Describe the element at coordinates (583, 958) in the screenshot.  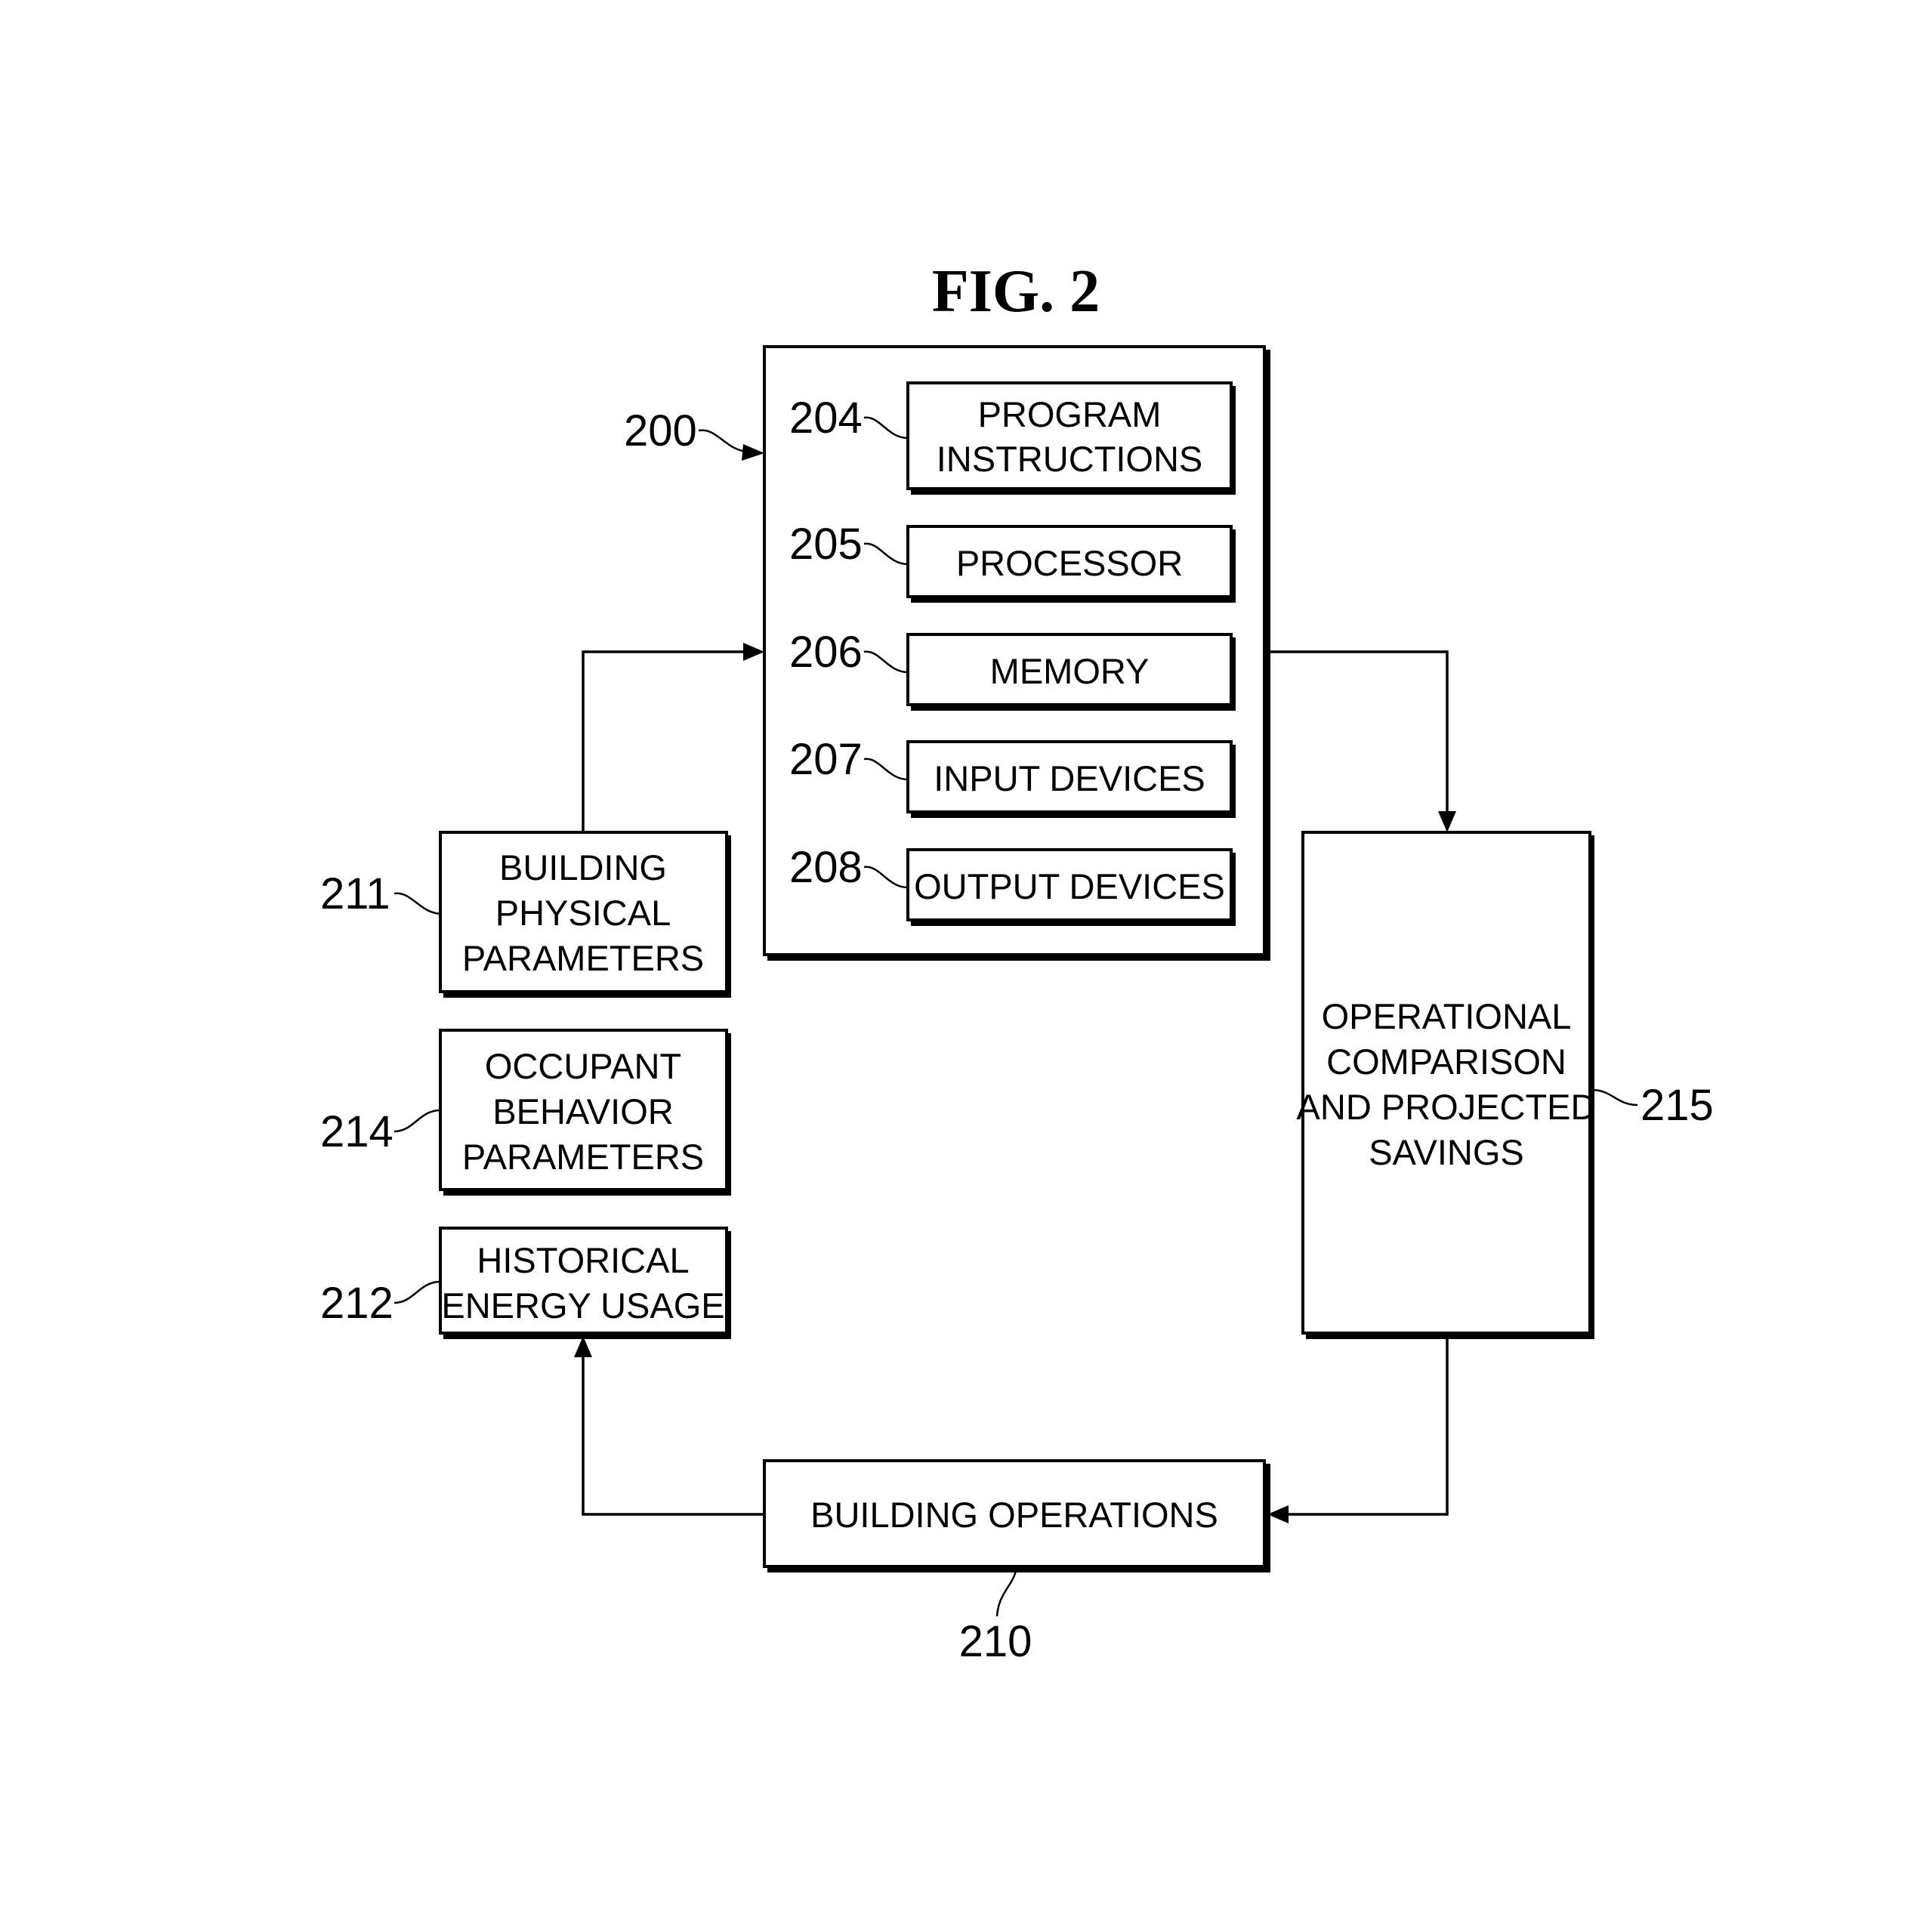
I see `input-label-211-line3: PARAMETERS` at that location.